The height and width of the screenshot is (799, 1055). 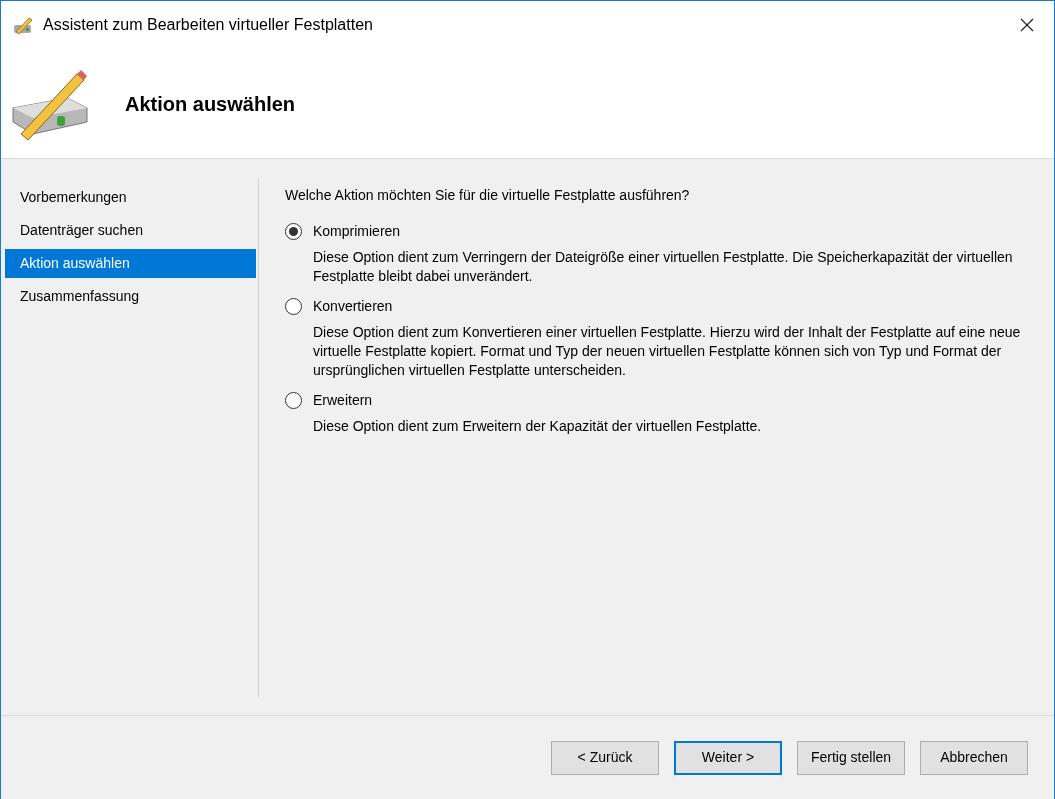 What do you see at coordinates (130, 263) in the screenshot?
I see `sidebar-item: Aktion auswählen` at bounding box center [130, 263].